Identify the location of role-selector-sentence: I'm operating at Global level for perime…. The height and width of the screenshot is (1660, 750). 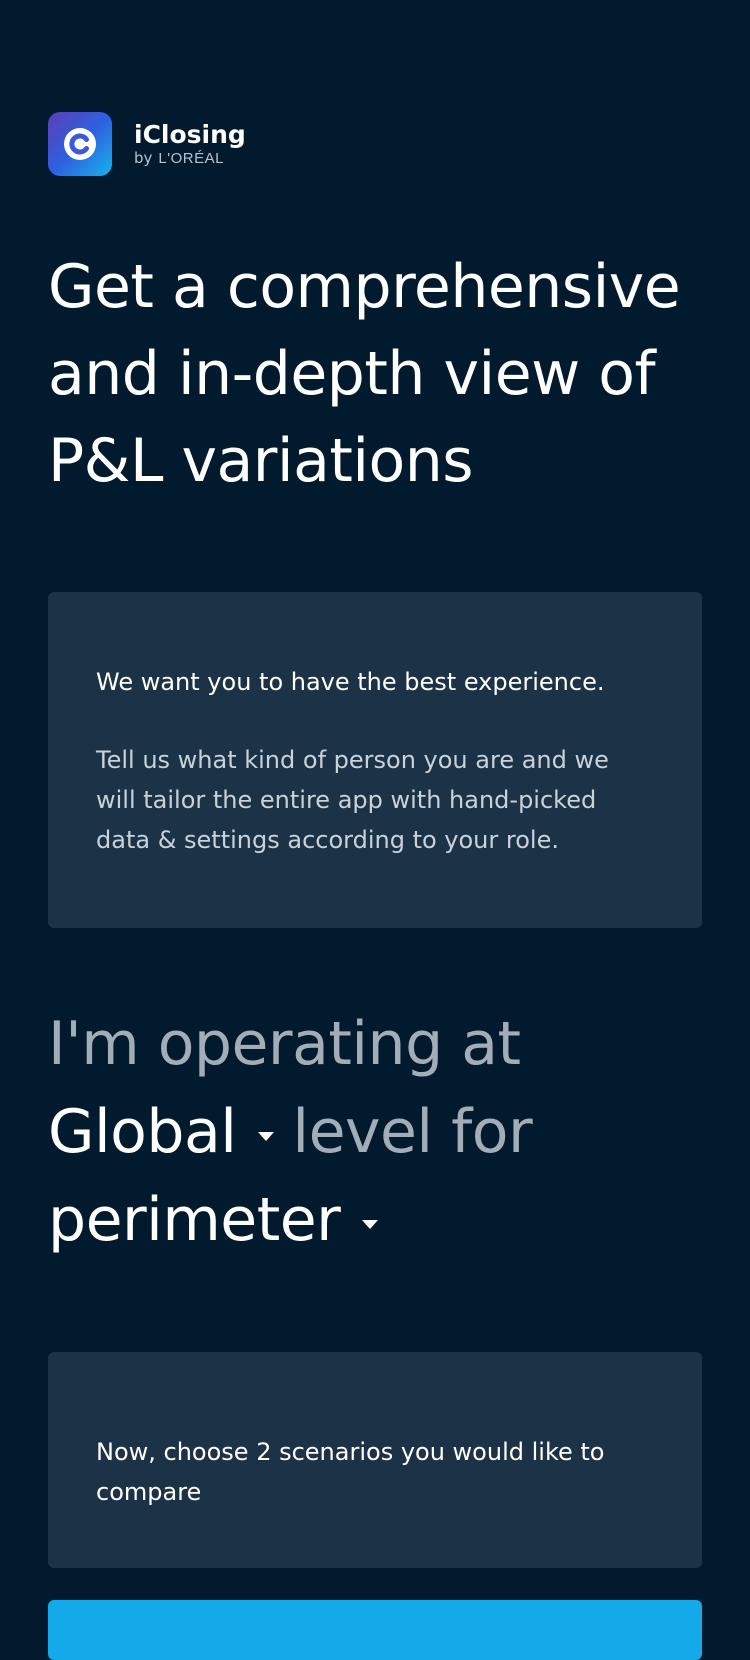
(383, 1132).